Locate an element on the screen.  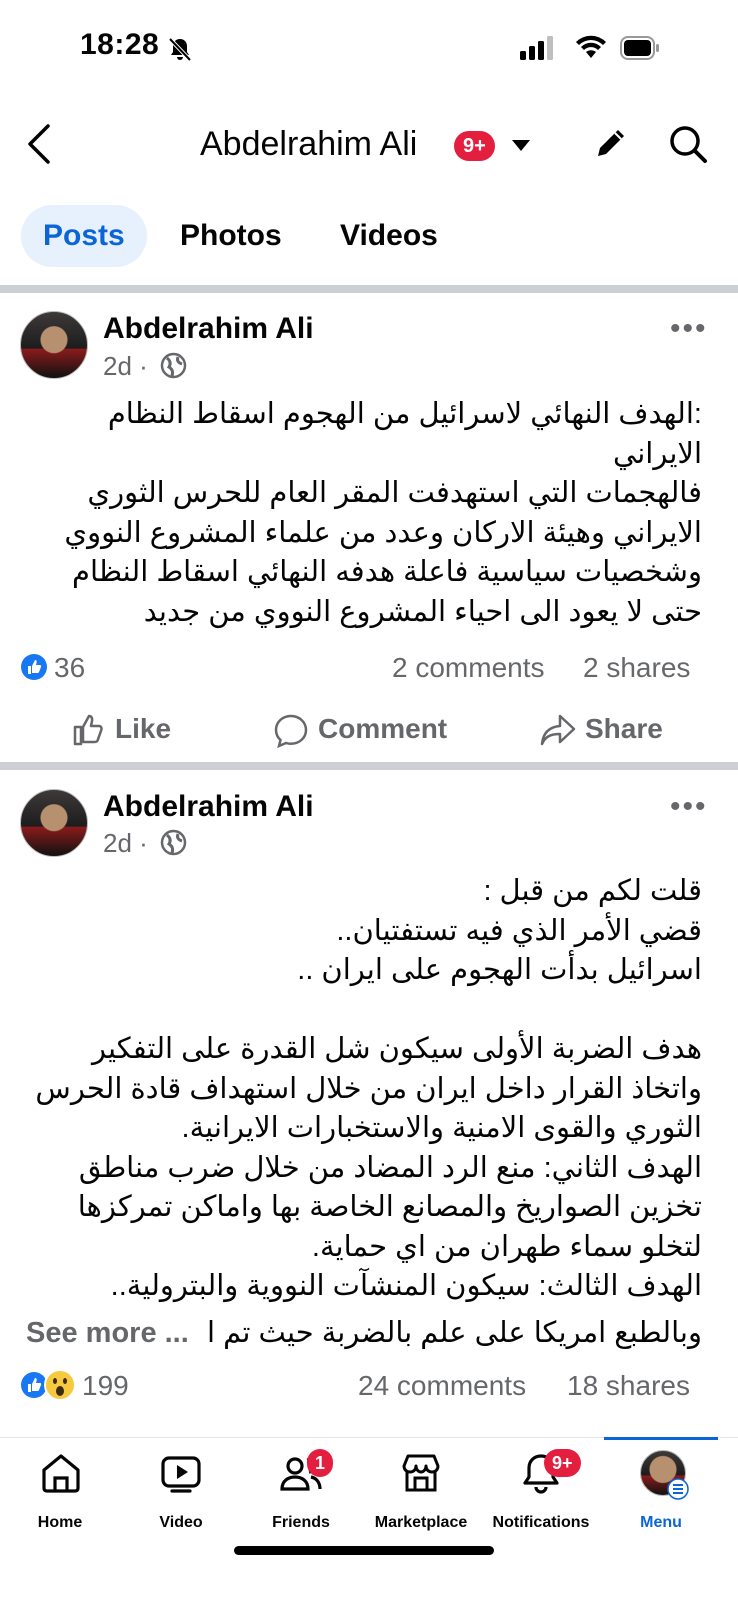
like-icon is located at coordinates (88, 730).